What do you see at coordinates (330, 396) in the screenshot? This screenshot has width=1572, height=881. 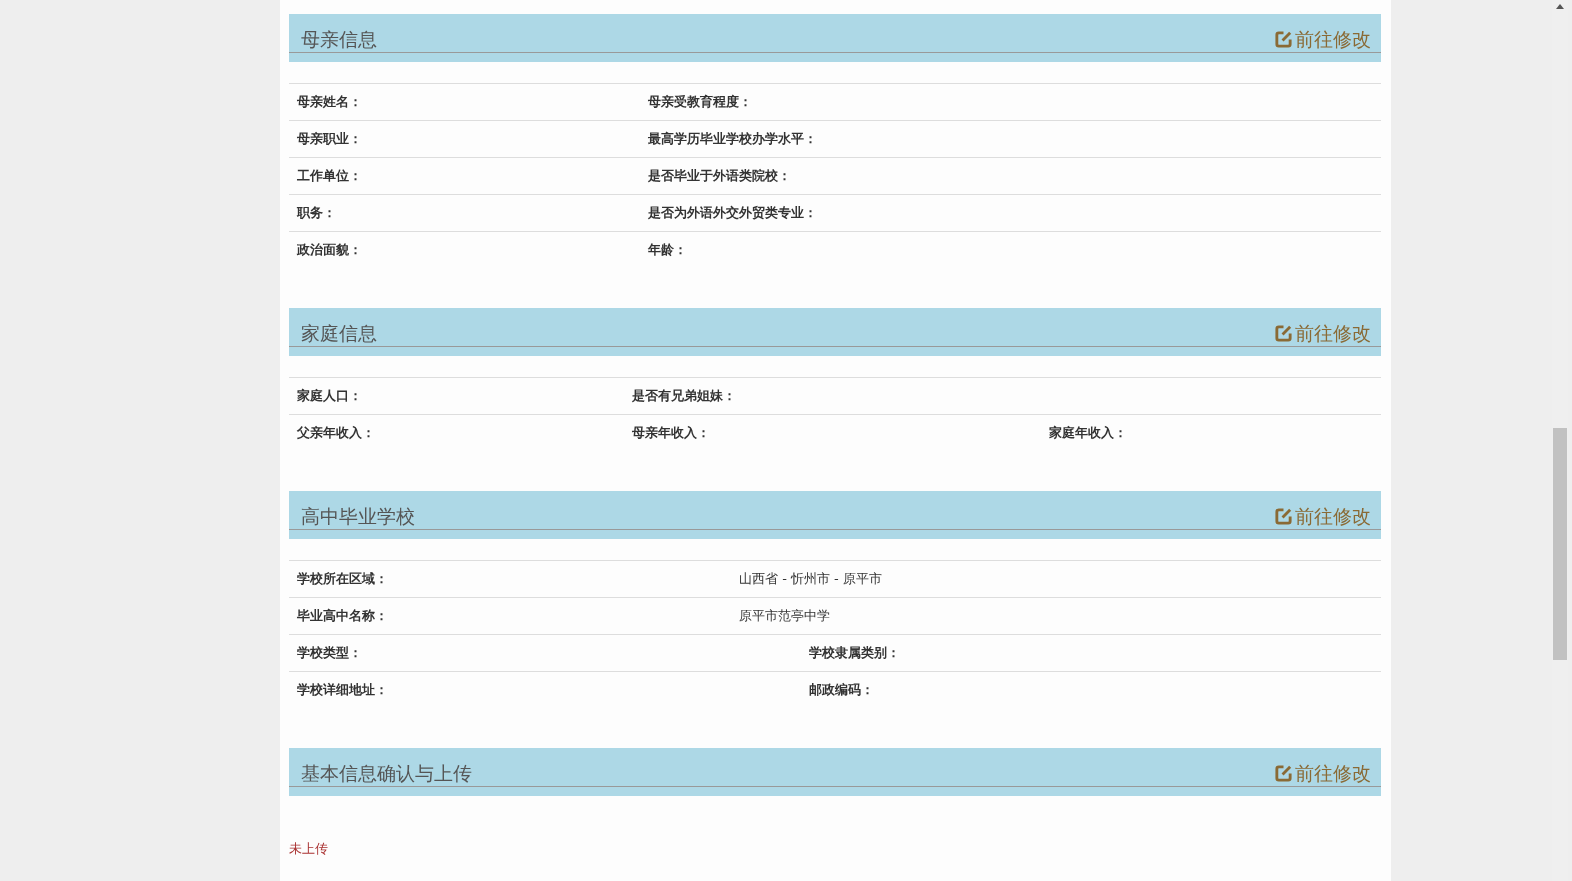 I see `field-label: 家庭人口：` at bounding box center [330, 396].